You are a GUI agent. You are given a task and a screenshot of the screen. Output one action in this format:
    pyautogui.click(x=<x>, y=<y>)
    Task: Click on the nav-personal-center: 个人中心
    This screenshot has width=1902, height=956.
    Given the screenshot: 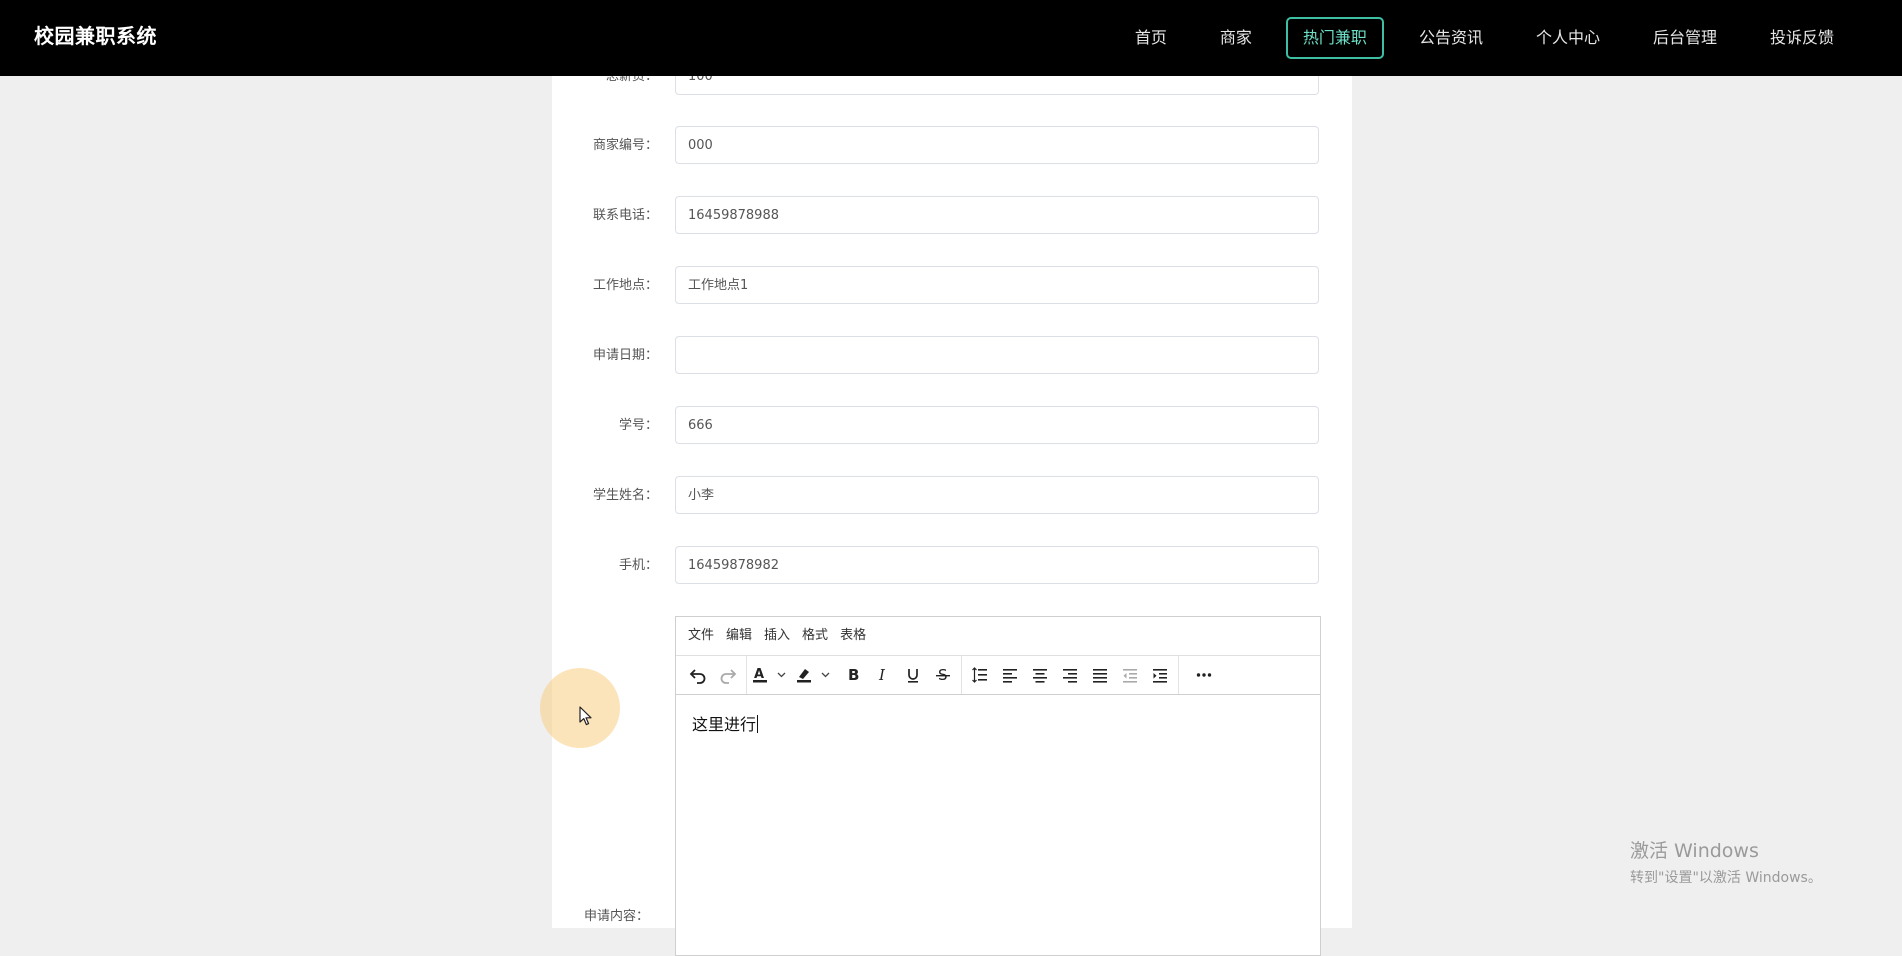 What is the action you would take?
    pyautogui.click(x=1568, y=38)
    